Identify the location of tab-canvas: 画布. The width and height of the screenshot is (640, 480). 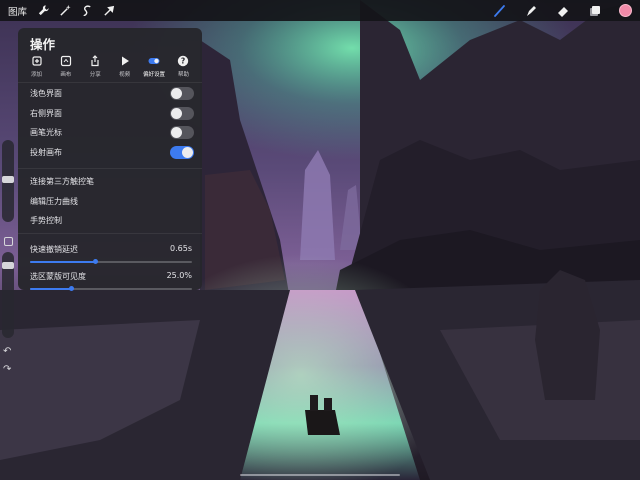
(65, 66).